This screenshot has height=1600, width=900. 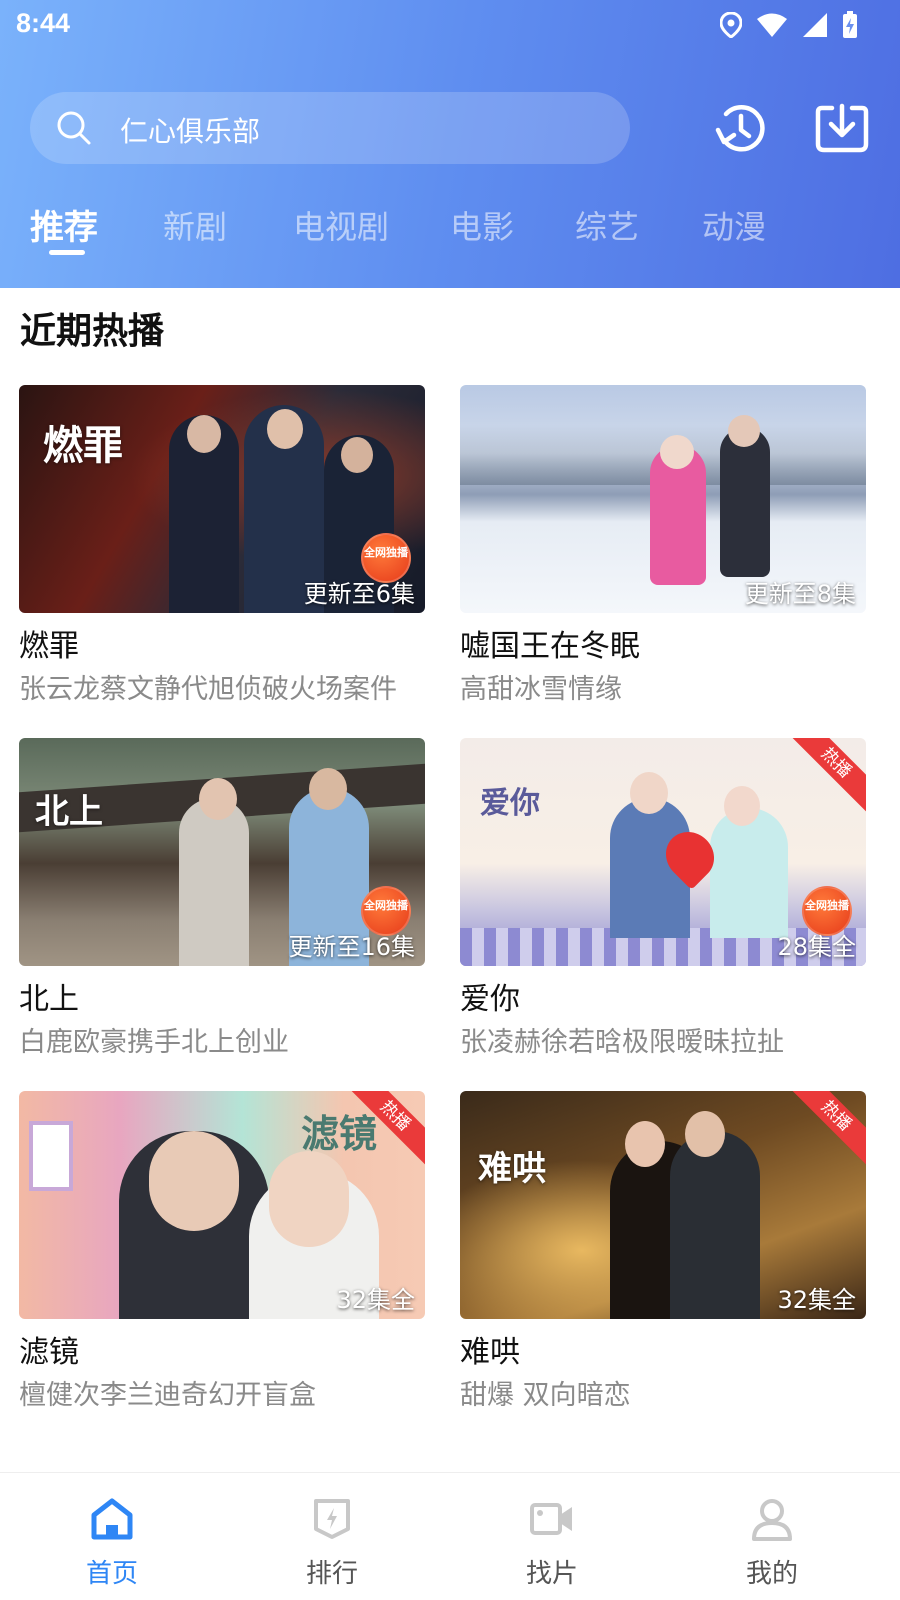 What do you see at coordinates (816, 947) in the screenshot?
I see `episode-badge: 28集全` at bounding box center [816, 947].